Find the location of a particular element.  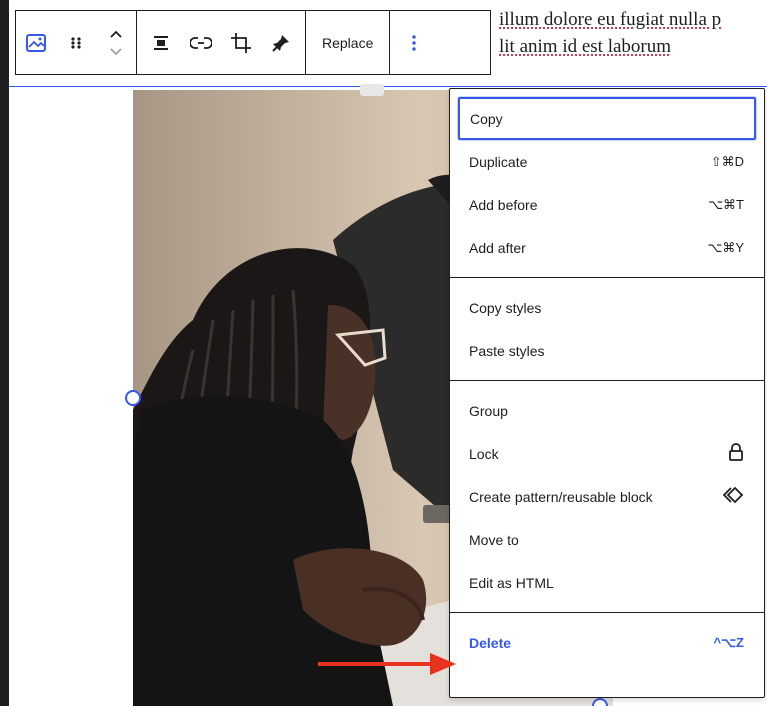

menu-item-label: Duplicate is located at coordinates (498, 161).